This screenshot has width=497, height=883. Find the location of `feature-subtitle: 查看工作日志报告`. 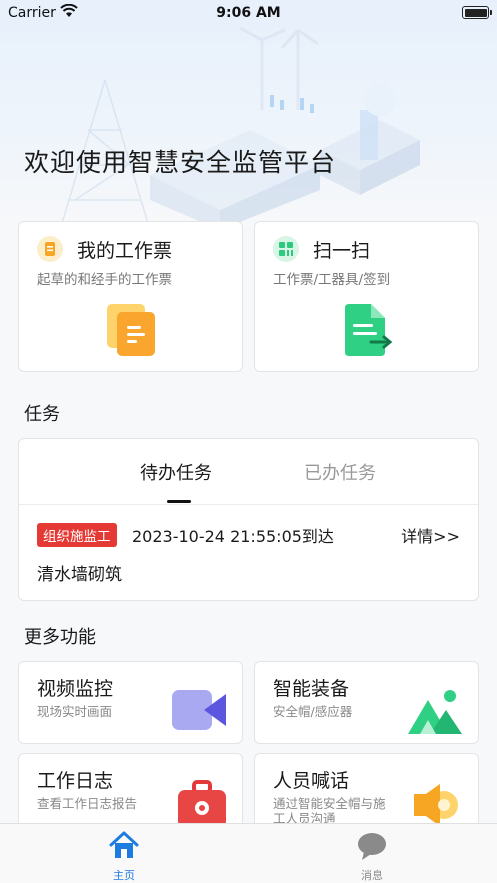

feature-subtitle: 查看工作日志报告 is located at coordinates (87, 803).